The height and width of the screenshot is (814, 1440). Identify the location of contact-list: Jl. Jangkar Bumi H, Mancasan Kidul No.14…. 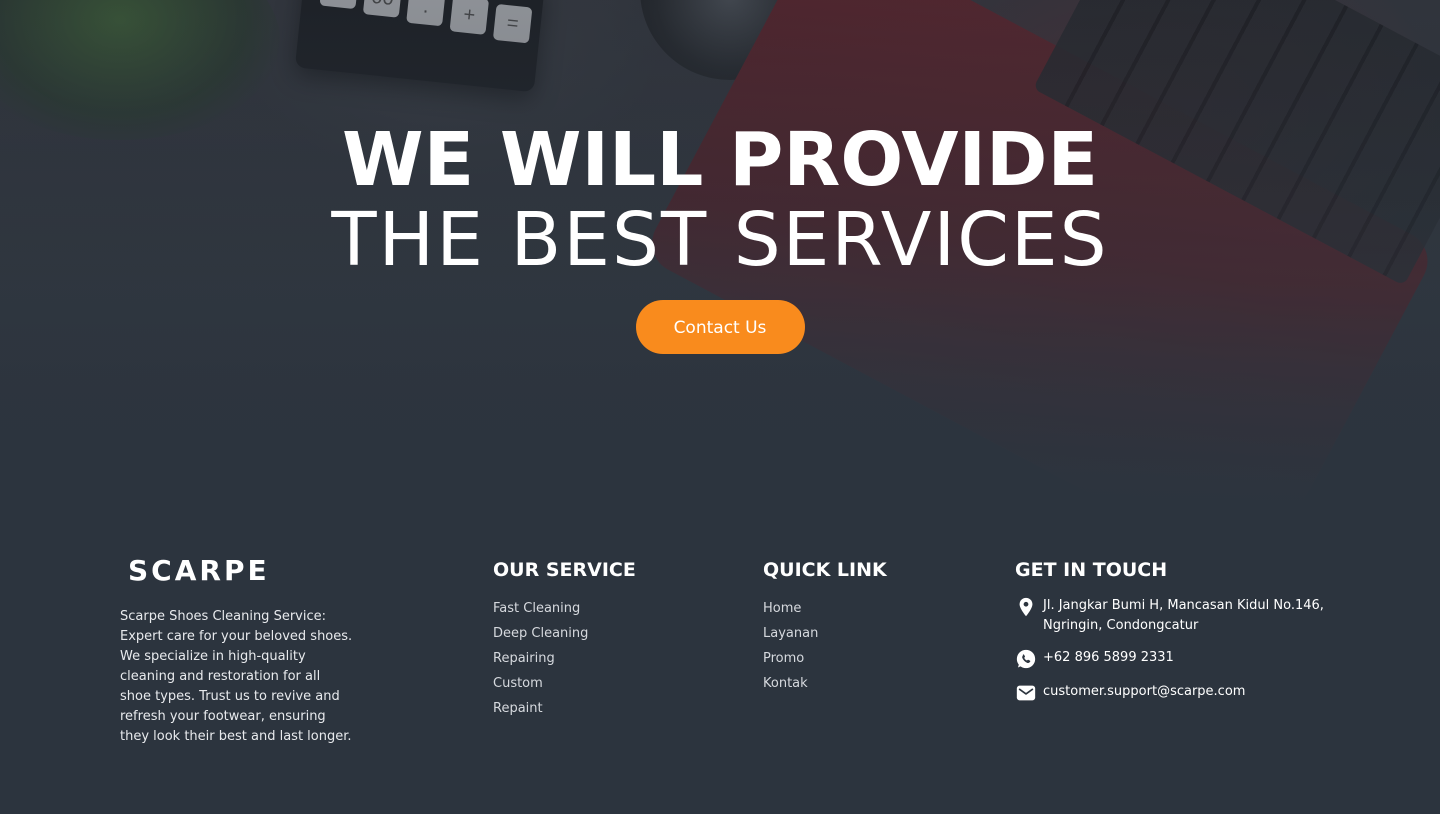
(1180, 650).